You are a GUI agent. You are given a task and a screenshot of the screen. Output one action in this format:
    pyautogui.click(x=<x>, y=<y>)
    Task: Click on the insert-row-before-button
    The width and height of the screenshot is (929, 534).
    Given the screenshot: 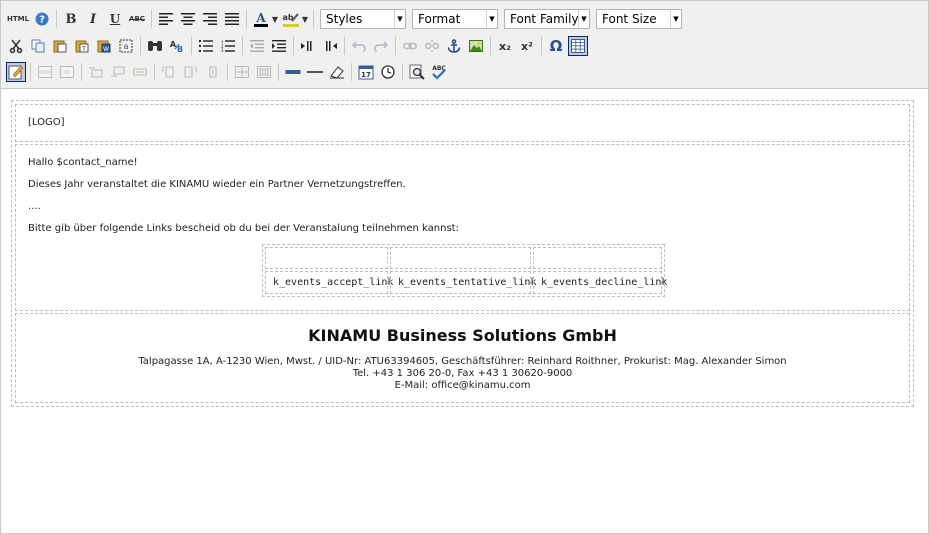 What is the action you would take?
    pyautogui.click(x=96, y=72)
    